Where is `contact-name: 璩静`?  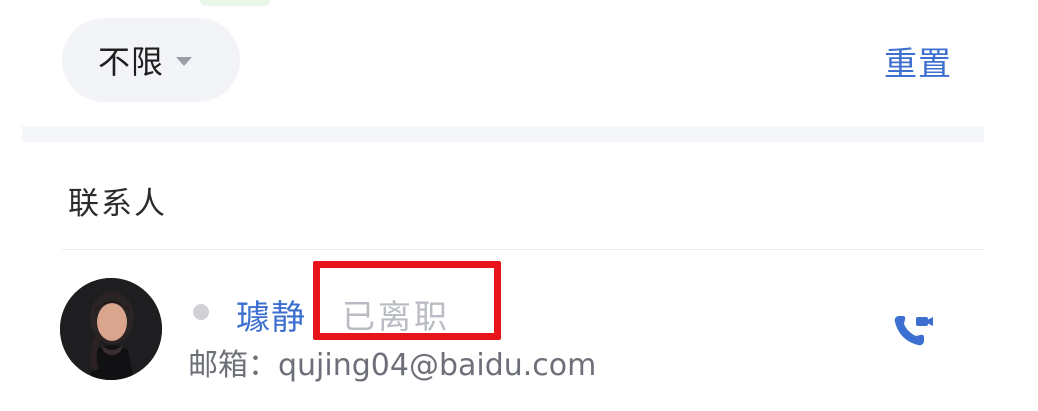 contact-name: 璩静 is located at coordinates (271, 314).